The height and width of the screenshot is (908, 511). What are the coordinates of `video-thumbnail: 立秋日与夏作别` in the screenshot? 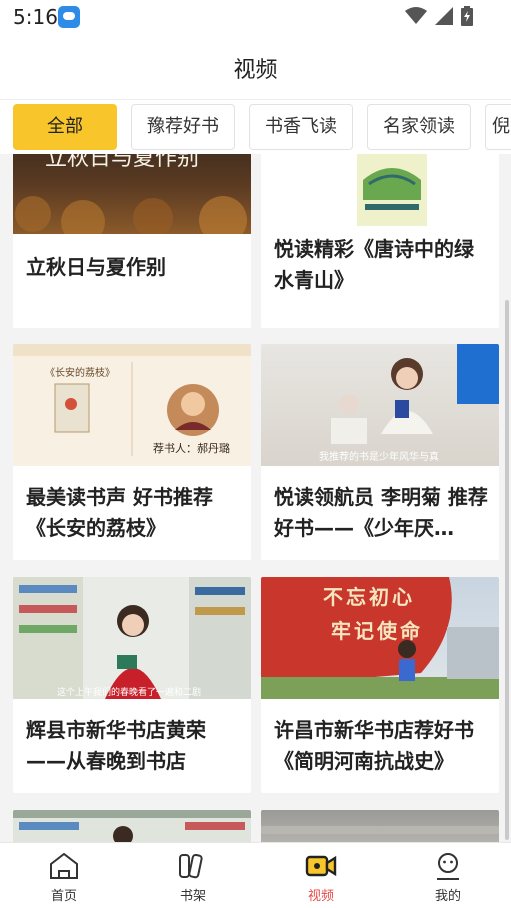 It's located at (132, 194).